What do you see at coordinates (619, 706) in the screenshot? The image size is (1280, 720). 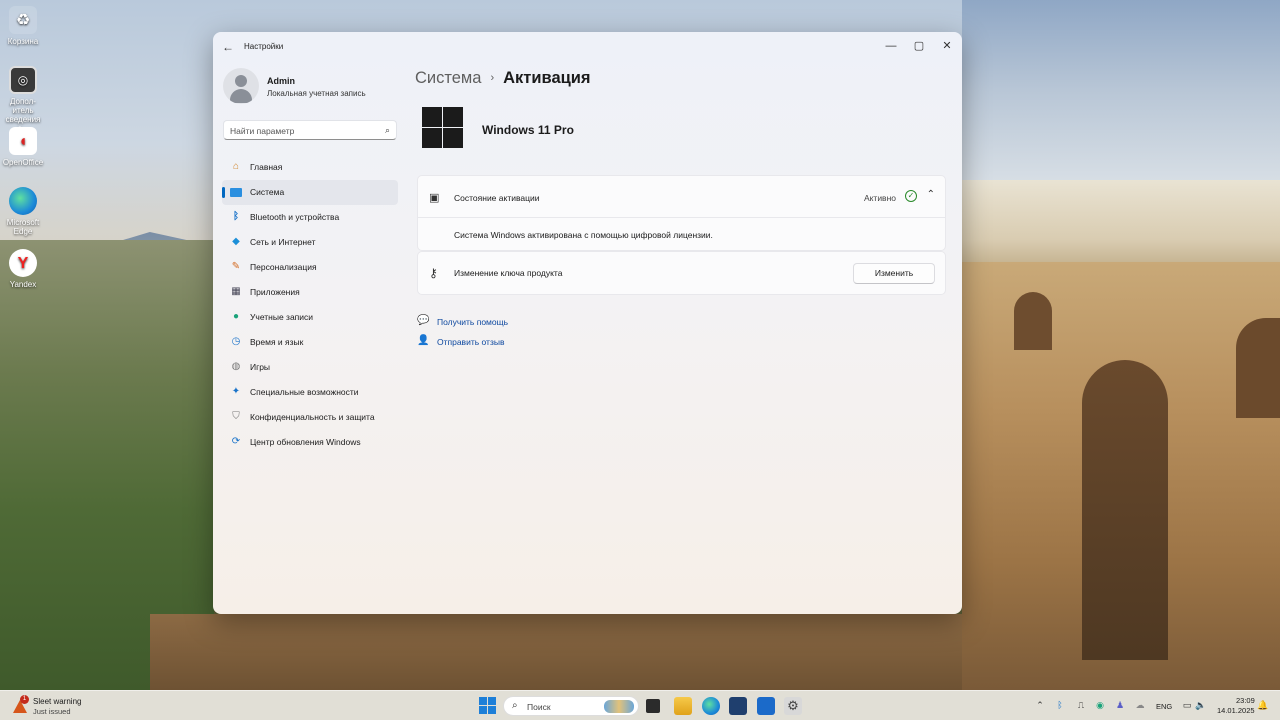 I see `search-highlight-image` at bounding box center [619, 706].